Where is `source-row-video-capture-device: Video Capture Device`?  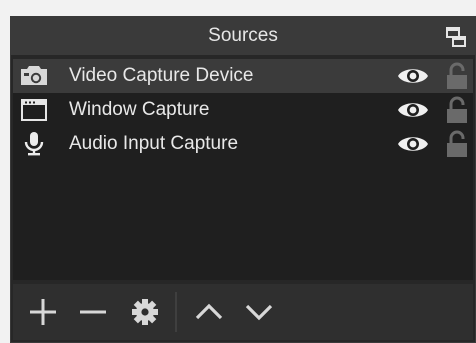 source-row-video-capture-device: Video Capture Device is located at coordinates (243, 76).